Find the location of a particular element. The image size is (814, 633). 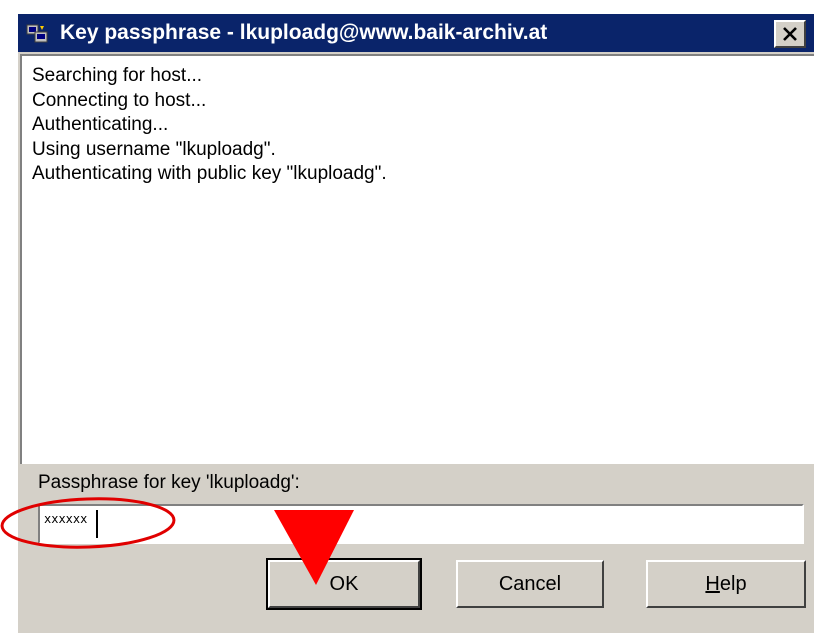

close-button is located at coordinates (790, 34).